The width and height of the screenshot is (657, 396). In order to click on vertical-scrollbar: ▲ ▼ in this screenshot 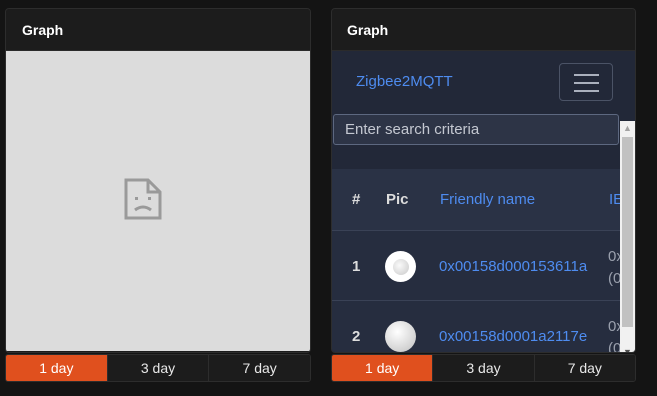, I will do `click(627, 236)`.